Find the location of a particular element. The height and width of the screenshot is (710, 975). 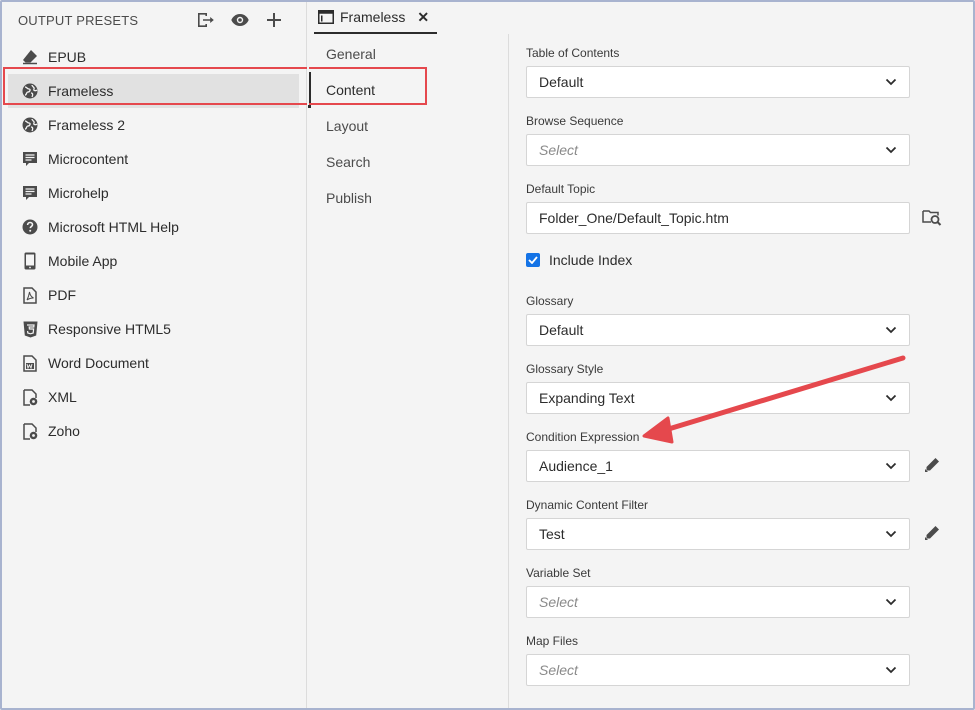

browse-sequence-select: Select is located at coordinates (718, 150).